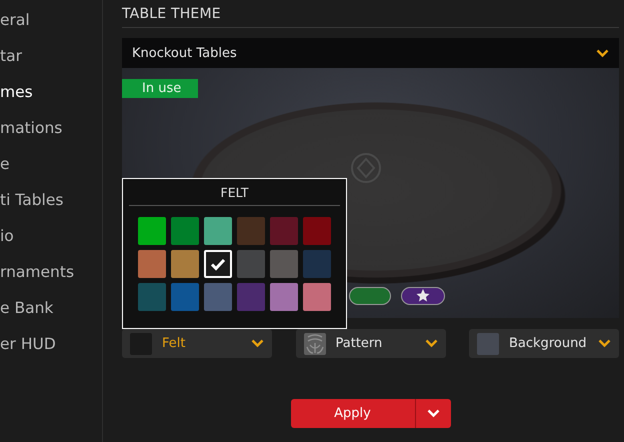 The image size is (624, 442). Describe the element at coordinates (160, 88) in the screenshot. I see `in-use-badge: In use` at that location.